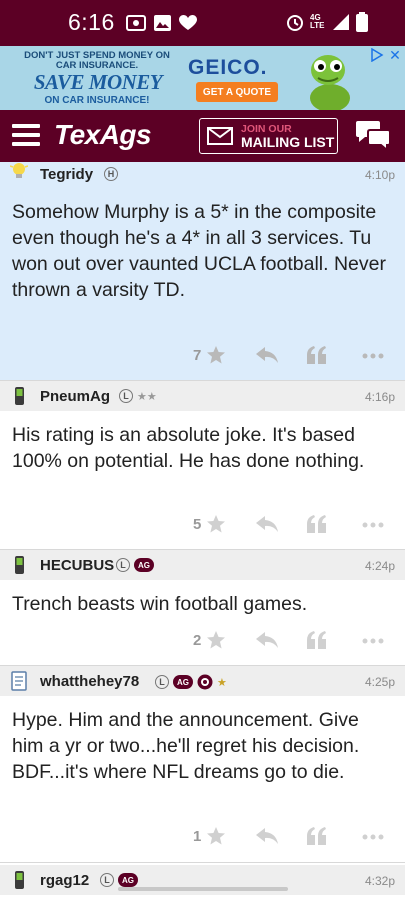 The width and height of the screenshot is (405, 900). Describe the element at coordinates (111, 174) in the screenshot. I see `user-badge: H` at that location.